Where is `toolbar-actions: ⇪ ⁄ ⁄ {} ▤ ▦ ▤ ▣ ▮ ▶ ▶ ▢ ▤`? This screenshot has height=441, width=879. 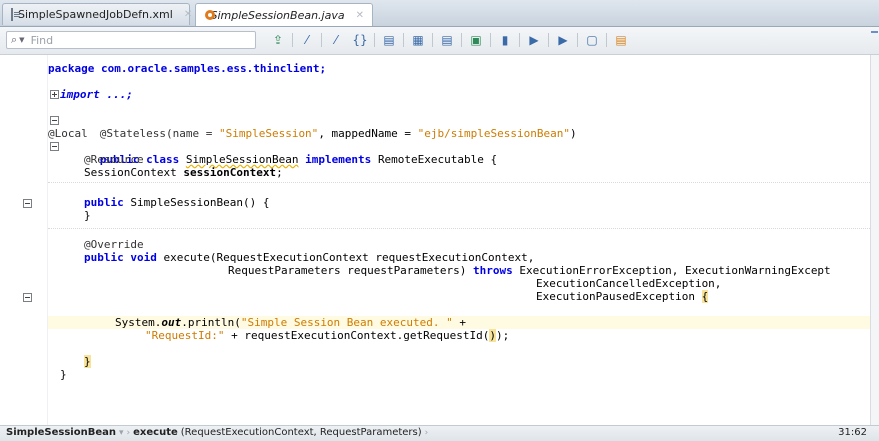
toolbar-actions: ⇪ ⁄ ⁄ {} ▤ ▦ ▤ ▣ ▮ ▶ ▶ ▢ ▤ is located at coordinates (449, 40).